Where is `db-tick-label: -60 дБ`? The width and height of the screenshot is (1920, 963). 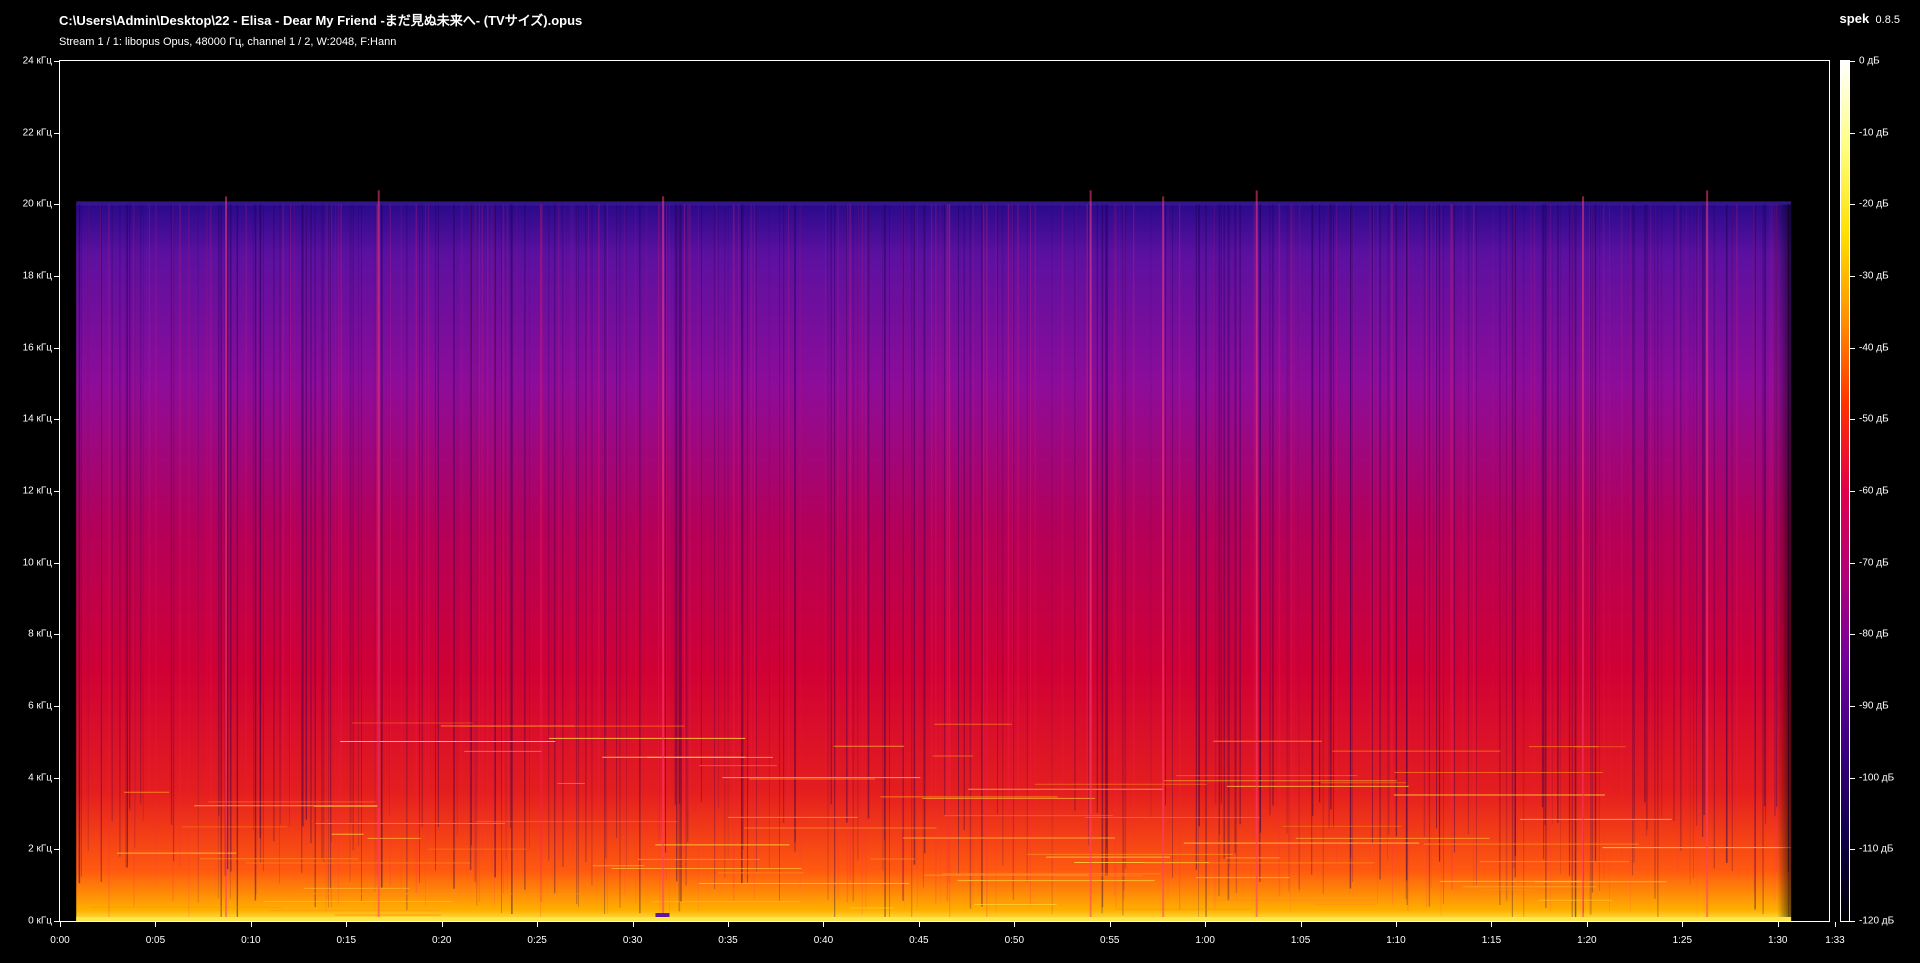
db-tick-label: -60 дБ is located at coordinates (1874, 491).